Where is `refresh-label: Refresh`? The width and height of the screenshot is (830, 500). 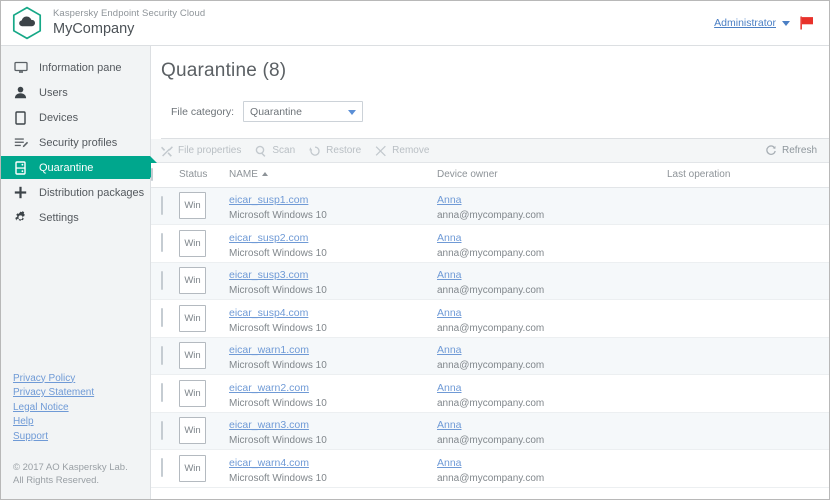
refresh-label: Refresh is located at coordinates (799, 150).